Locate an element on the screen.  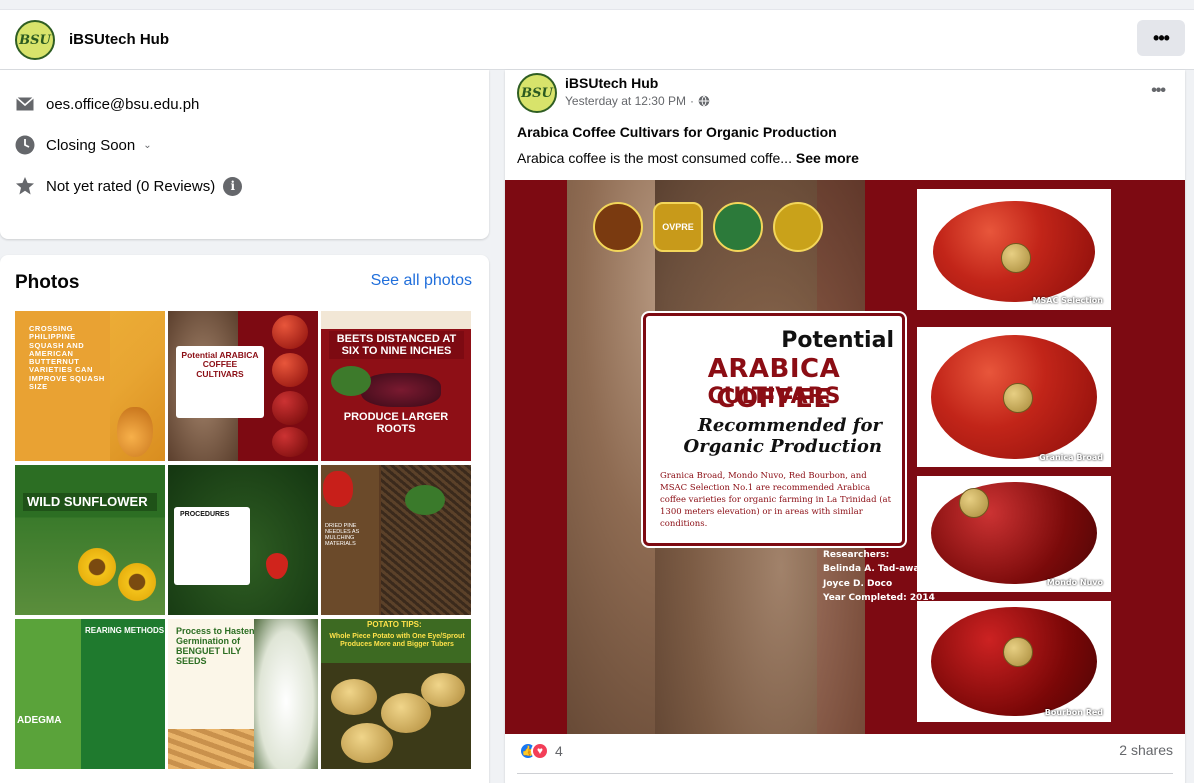
action-divider is located at coordinates (845, 773).